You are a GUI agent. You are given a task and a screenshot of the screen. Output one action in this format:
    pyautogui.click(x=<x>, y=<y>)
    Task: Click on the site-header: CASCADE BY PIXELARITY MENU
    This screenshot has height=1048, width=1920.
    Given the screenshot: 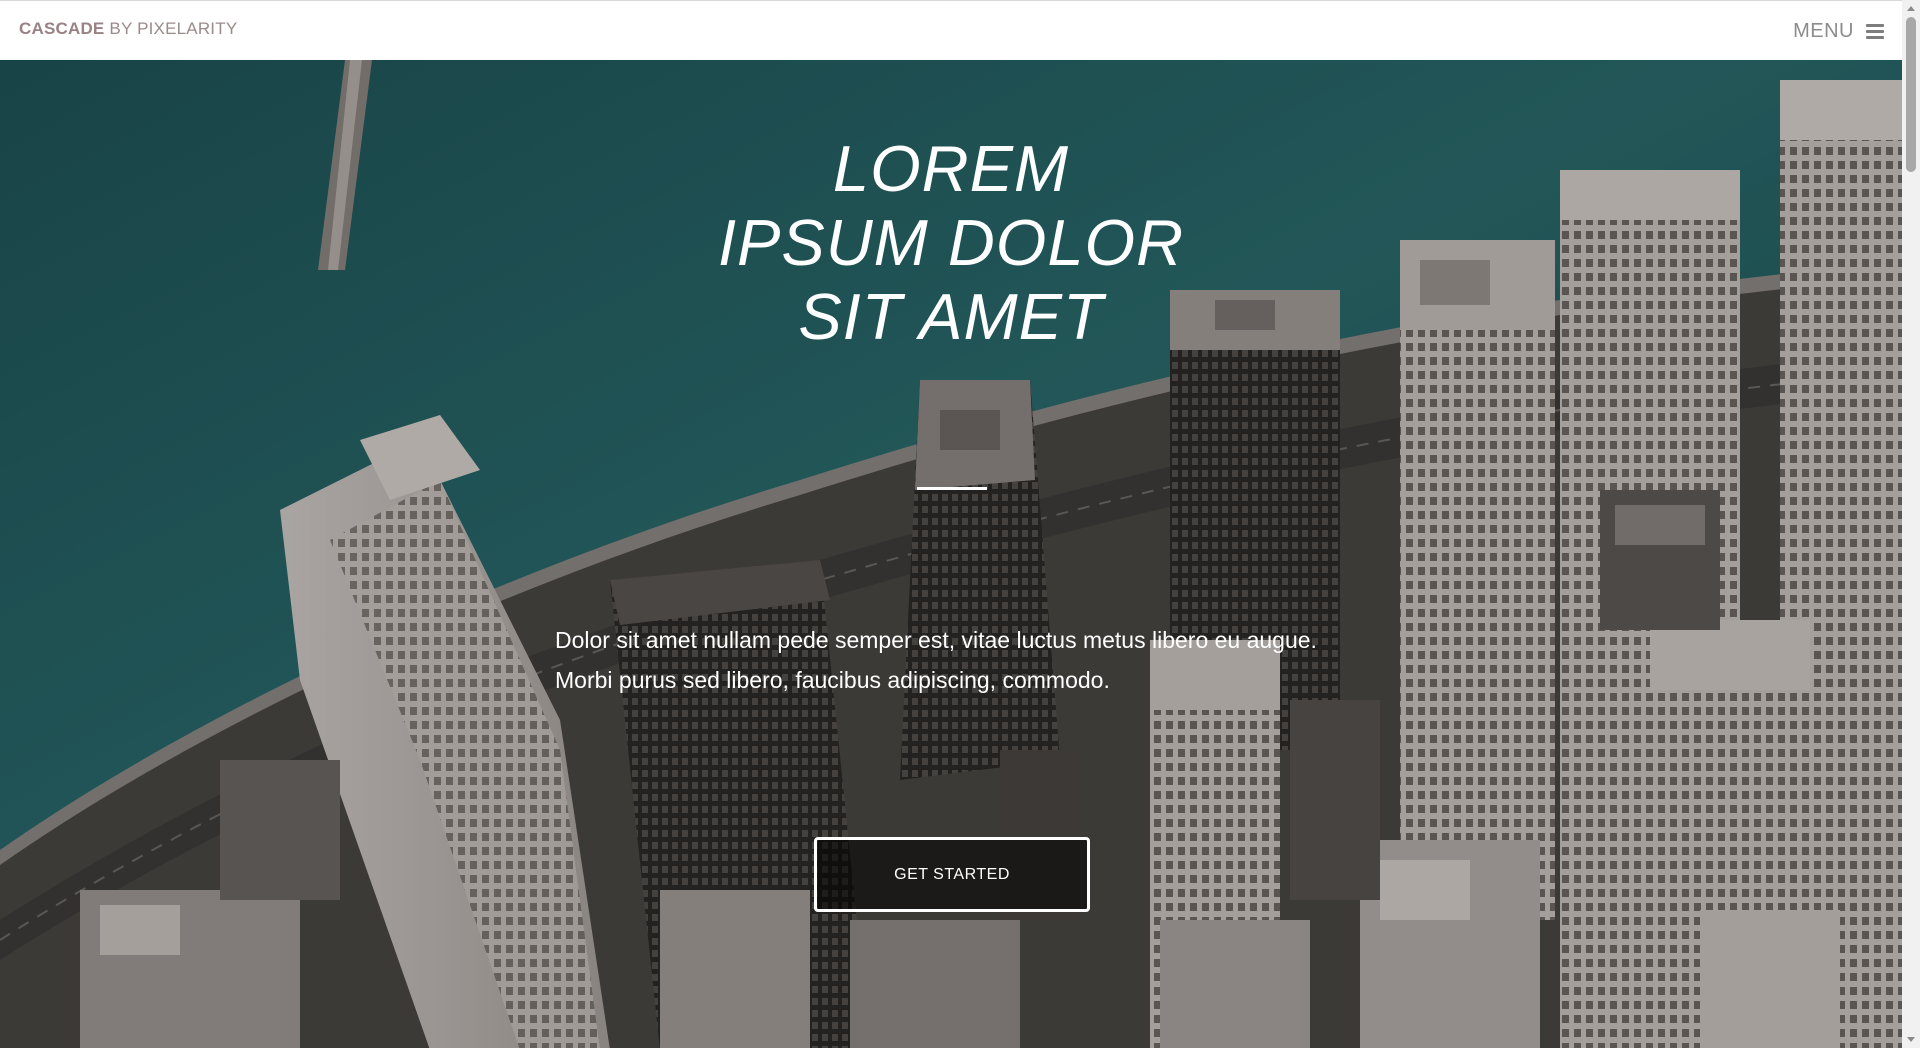 What is the action you would take?
    pyautogui.click(x=951, y=30)
    